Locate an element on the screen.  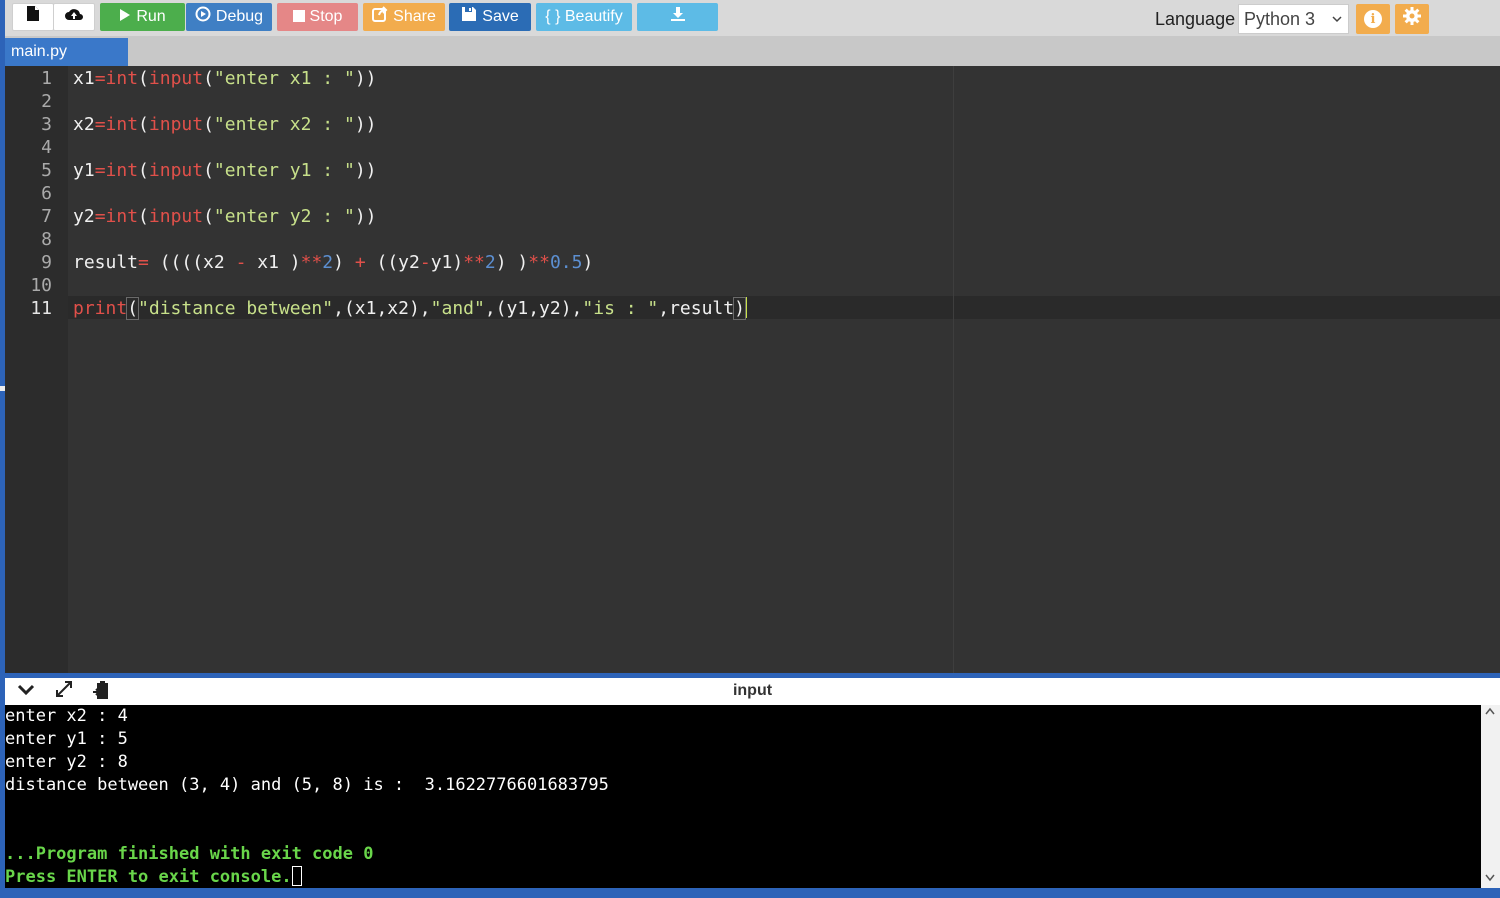
save-button: Save is located at coordinates (490, 17).